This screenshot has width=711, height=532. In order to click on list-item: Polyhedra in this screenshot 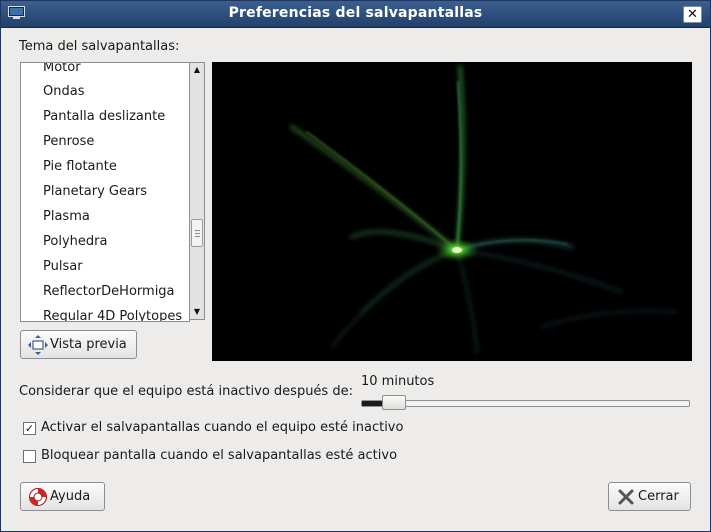, I will do `click(75, 242)`.